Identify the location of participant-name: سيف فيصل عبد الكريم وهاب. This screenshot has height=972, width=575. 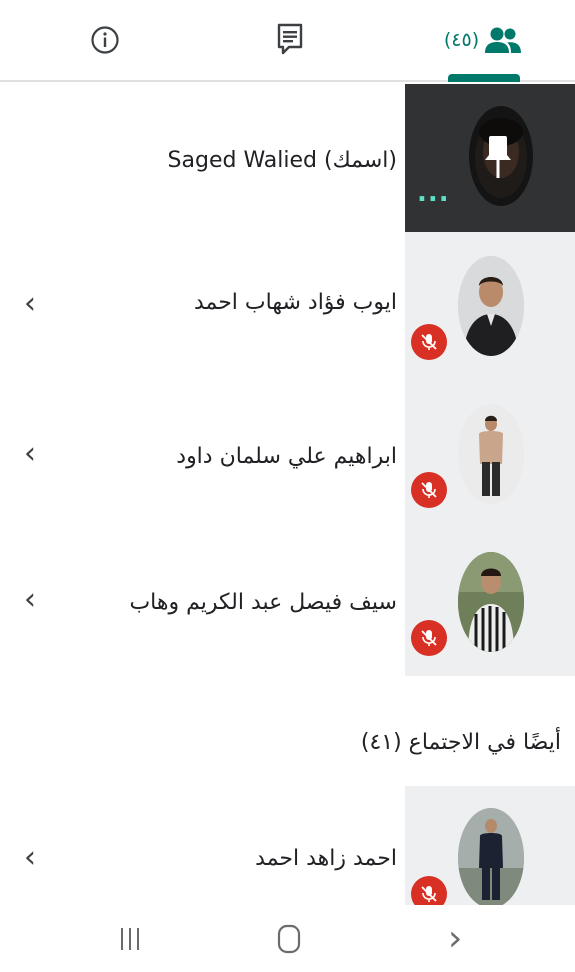
(263, 602).